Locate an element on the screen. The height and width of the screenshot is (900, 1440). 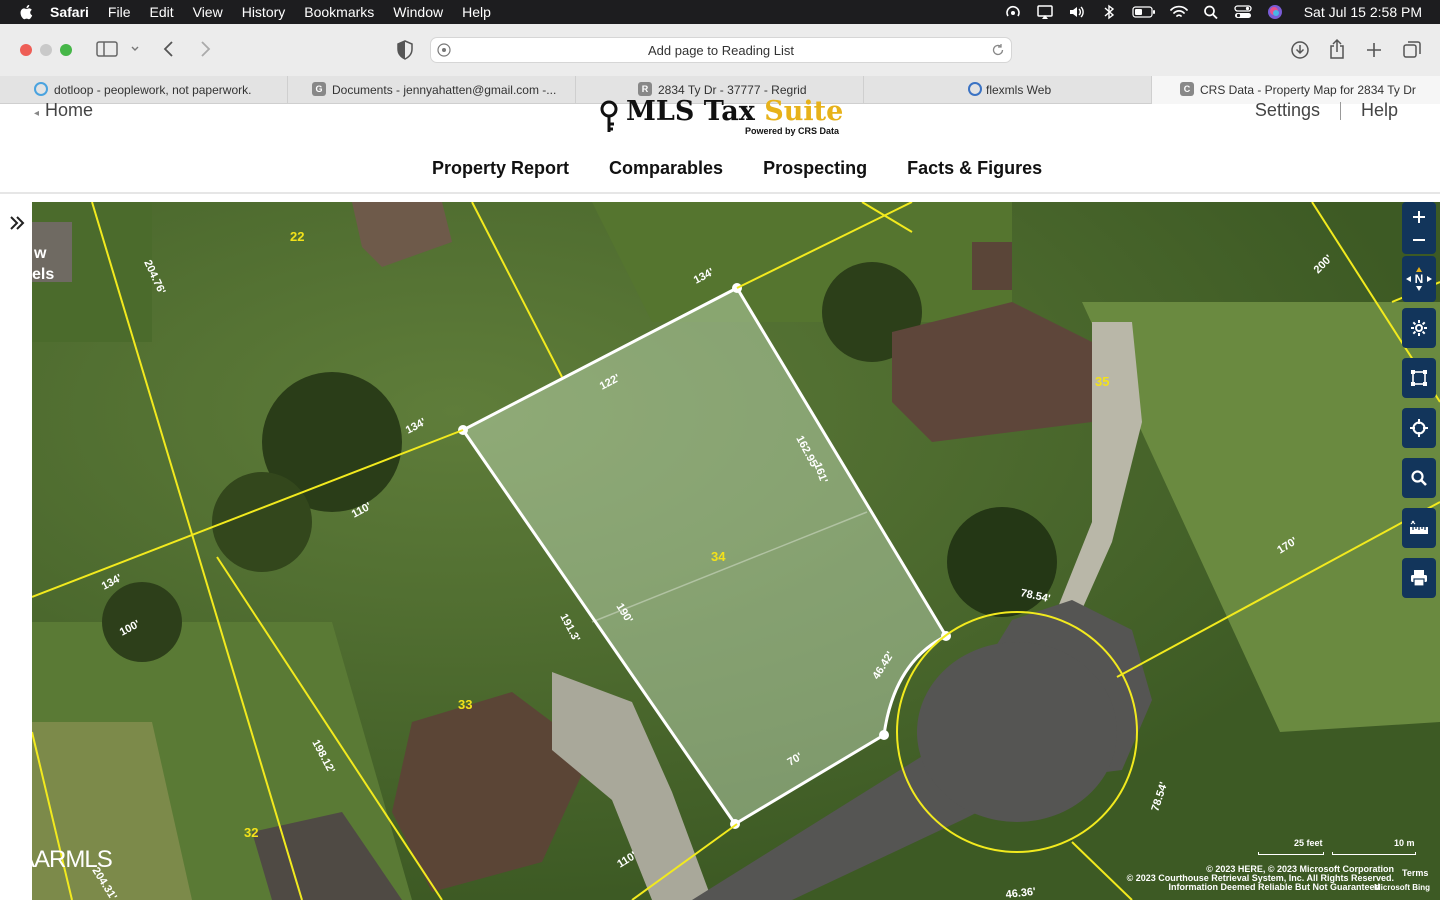
privacy-shield-icon is located at coordinates (405, 50).